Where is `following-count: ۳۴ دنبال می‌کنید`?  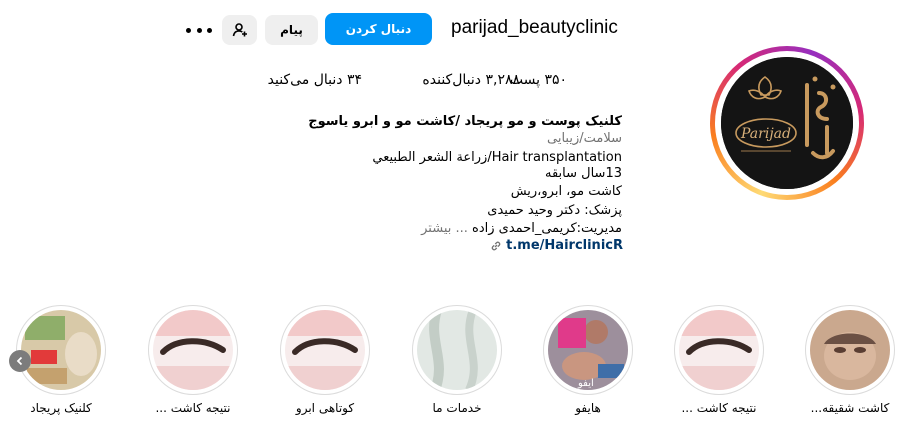
following-count: ۳۴ دنبال می‌کنید is located at coordinates (315, 80).